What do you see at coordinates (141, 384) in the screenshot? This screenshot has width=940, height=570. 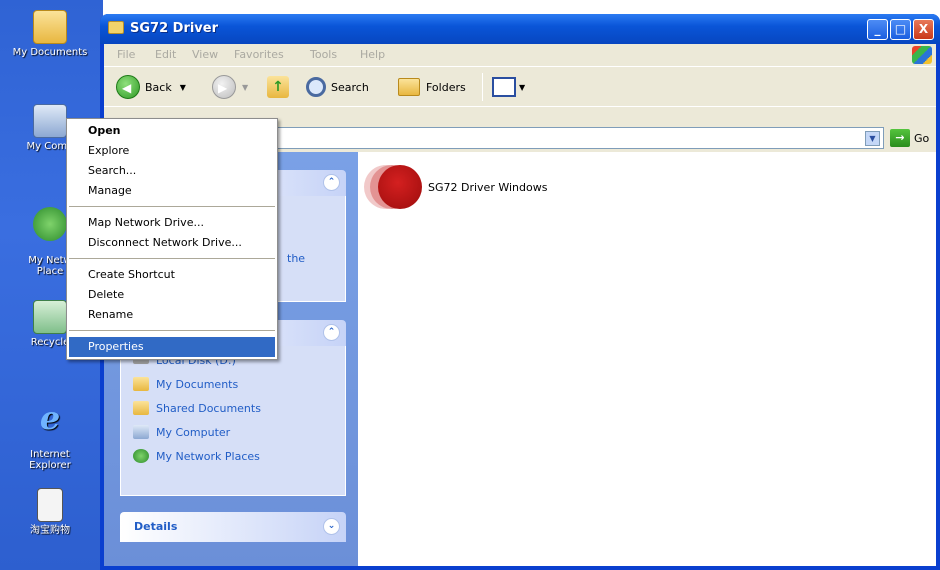 I see `folder-docs-icon` at bounding box center [141, 384].